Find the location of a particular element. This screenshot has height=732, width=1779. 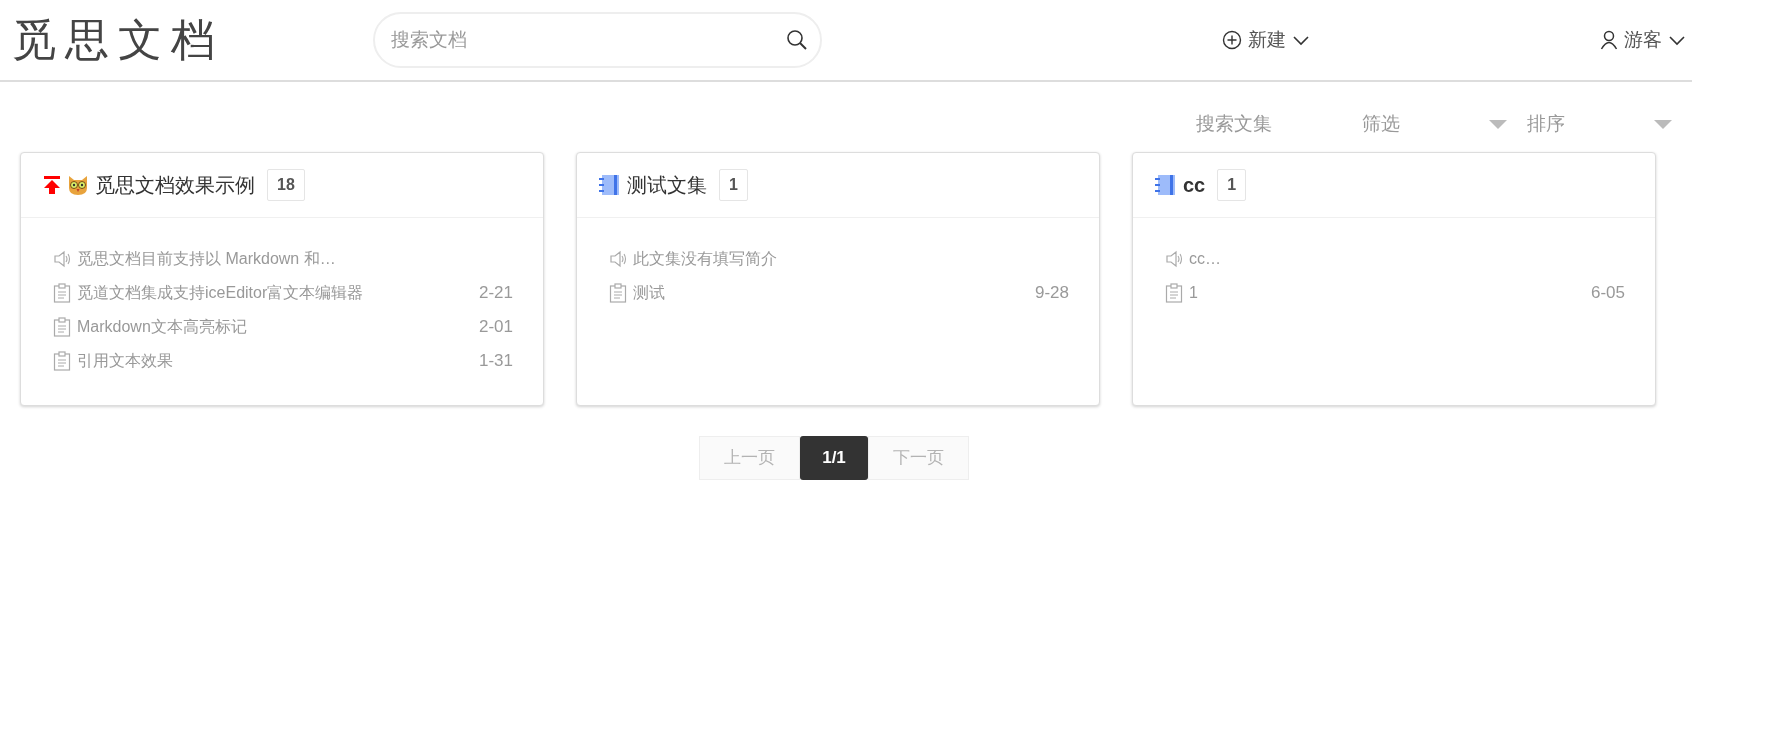

search-collections-field: 搜索文集 is located at coordinates (1234, 124).